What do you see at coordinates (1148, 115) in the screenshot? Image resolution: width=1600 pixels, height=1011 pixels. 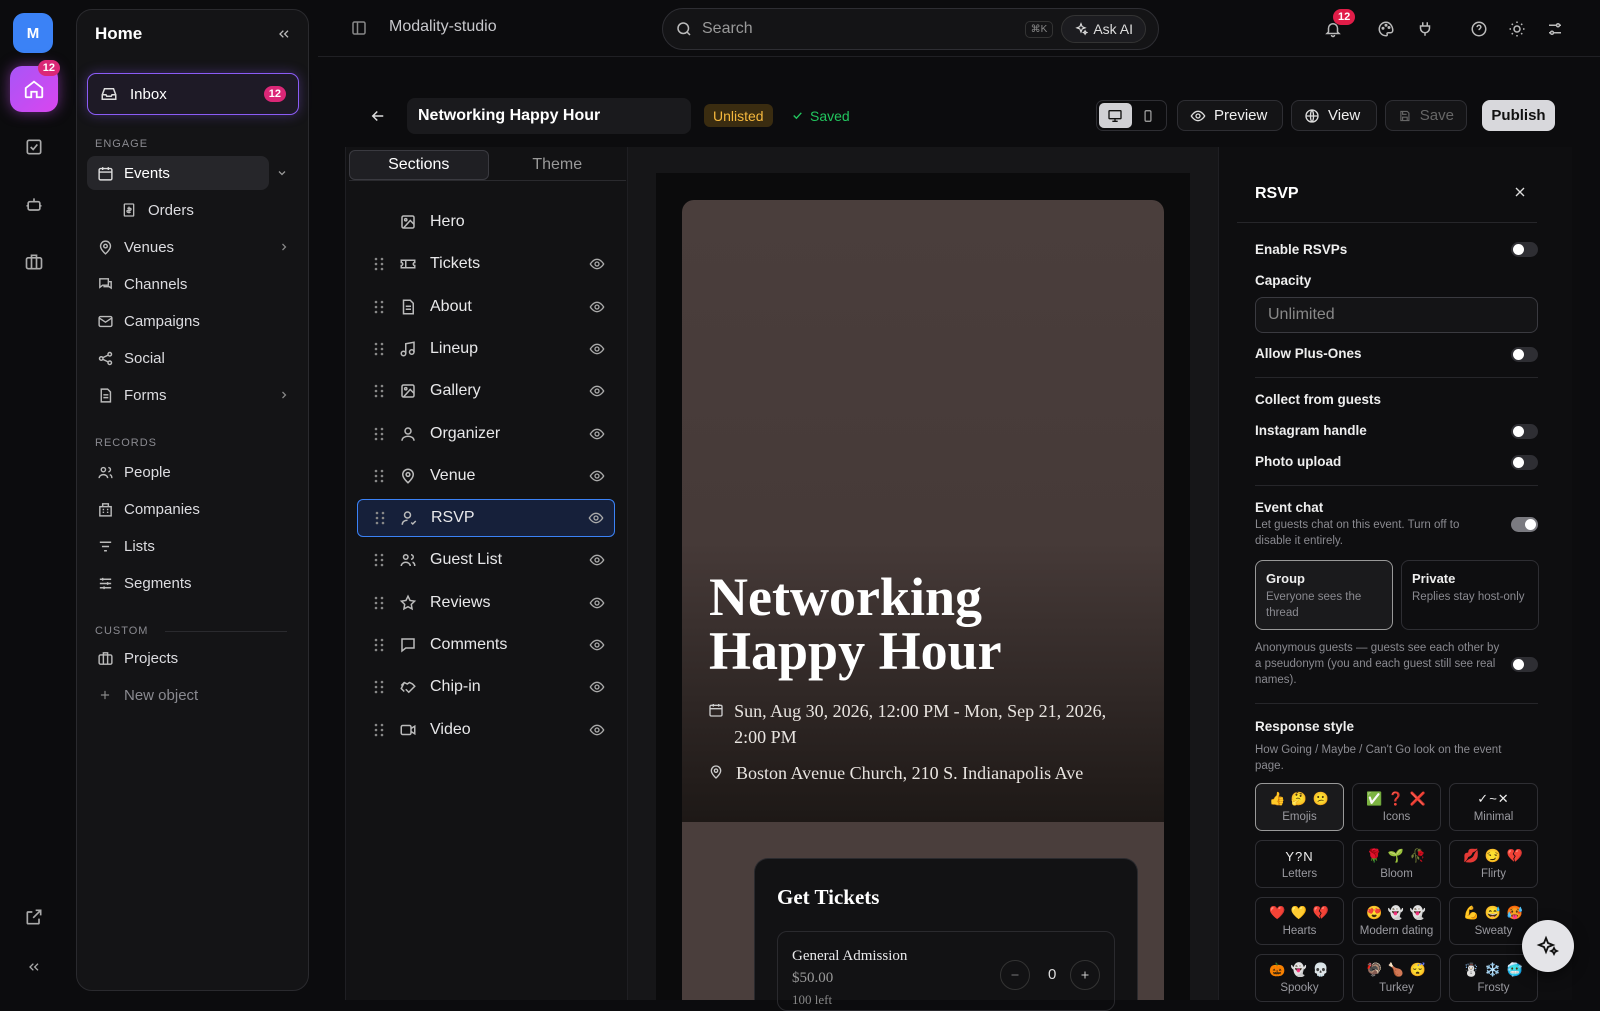 I see `mobile-view-button` at bounding box center [1148, 115].